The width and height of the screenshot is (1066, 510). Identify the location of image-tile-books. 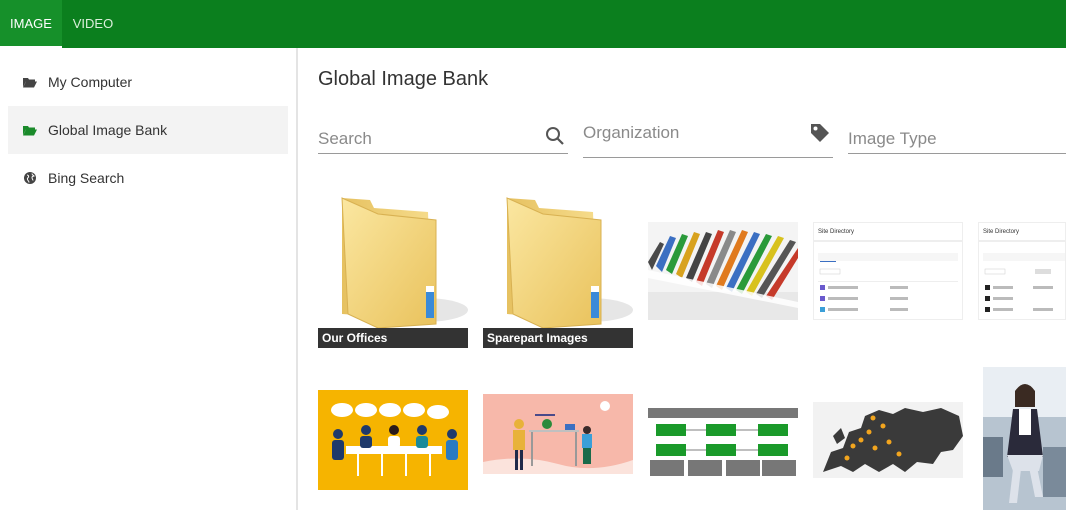
(723, 271).